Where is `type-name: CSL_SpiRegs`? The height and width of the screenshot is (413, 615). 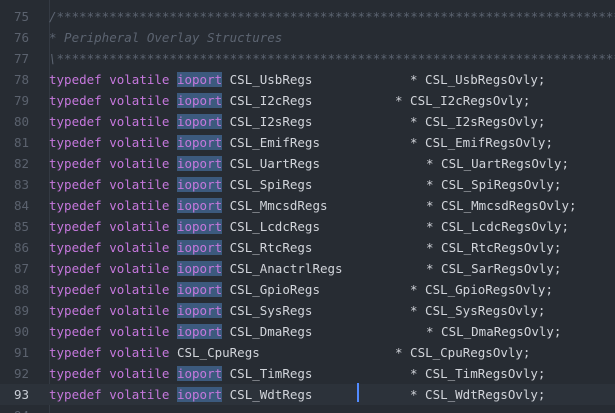 type-name: CSL_SpiRegs is located at coordinates (271, 184).